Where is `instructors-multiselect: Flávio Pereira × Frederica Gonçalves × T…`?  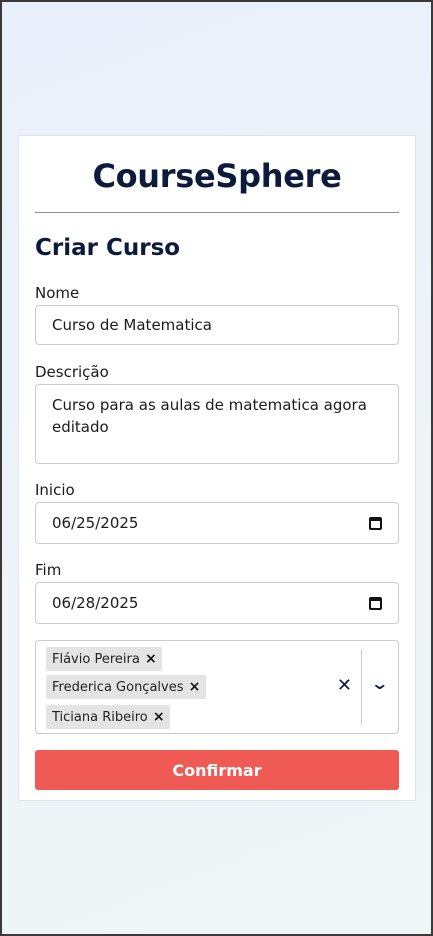
instructors-multiselect: Flávio Pereira × Frederica Gonçalves × T… is located at coordinates (217, 687).